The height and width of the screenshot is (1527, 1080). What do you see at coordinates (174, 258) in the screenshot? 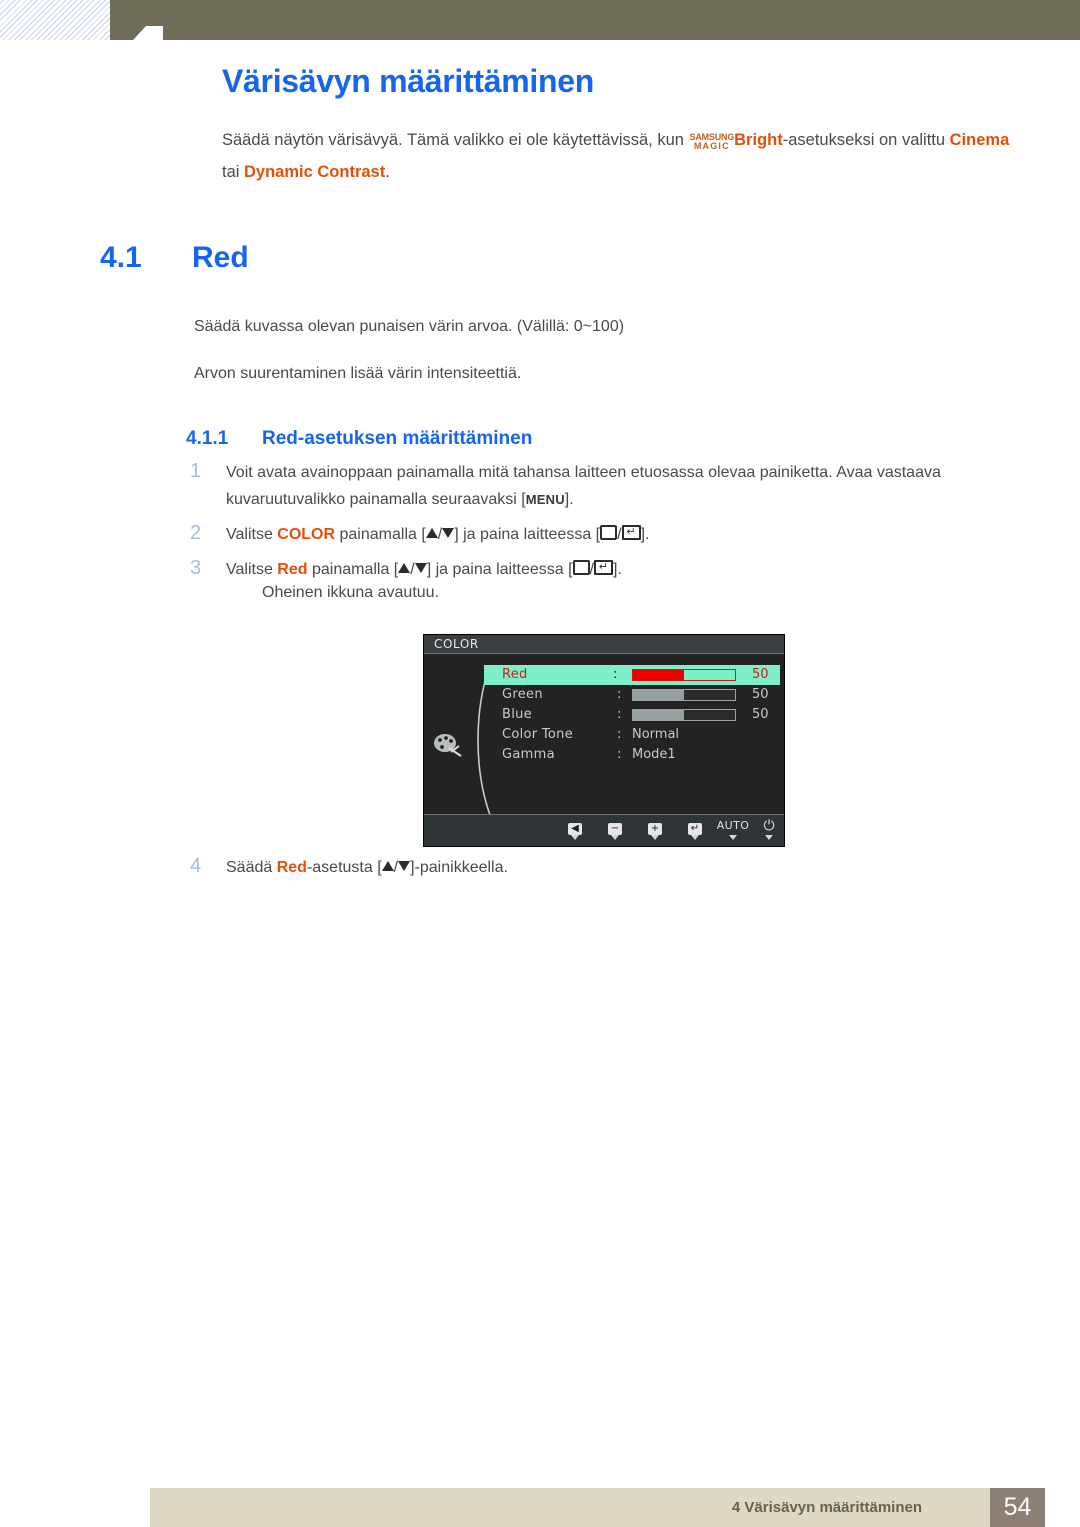
I see `section-heading: 4.1 Red` at bounding box center [174, 258].